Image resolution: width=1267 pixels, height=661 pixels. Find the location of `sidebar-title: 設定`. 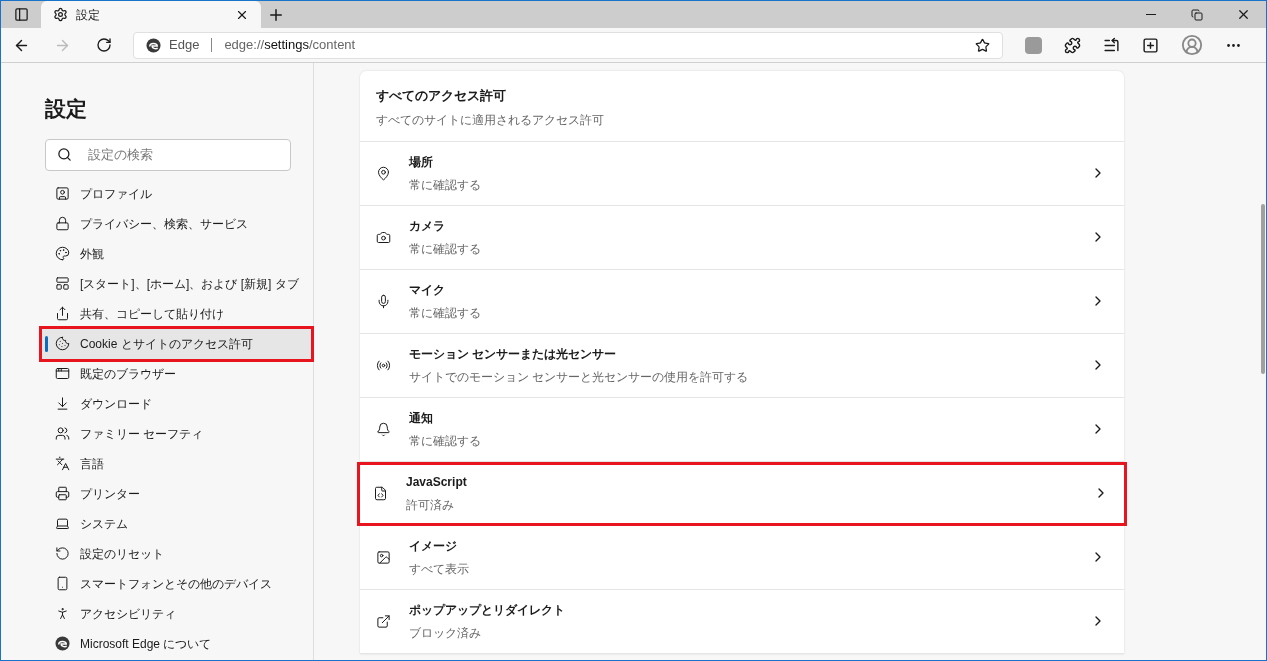

sidebar-title: 設定 is located at coordinates (66, 109).